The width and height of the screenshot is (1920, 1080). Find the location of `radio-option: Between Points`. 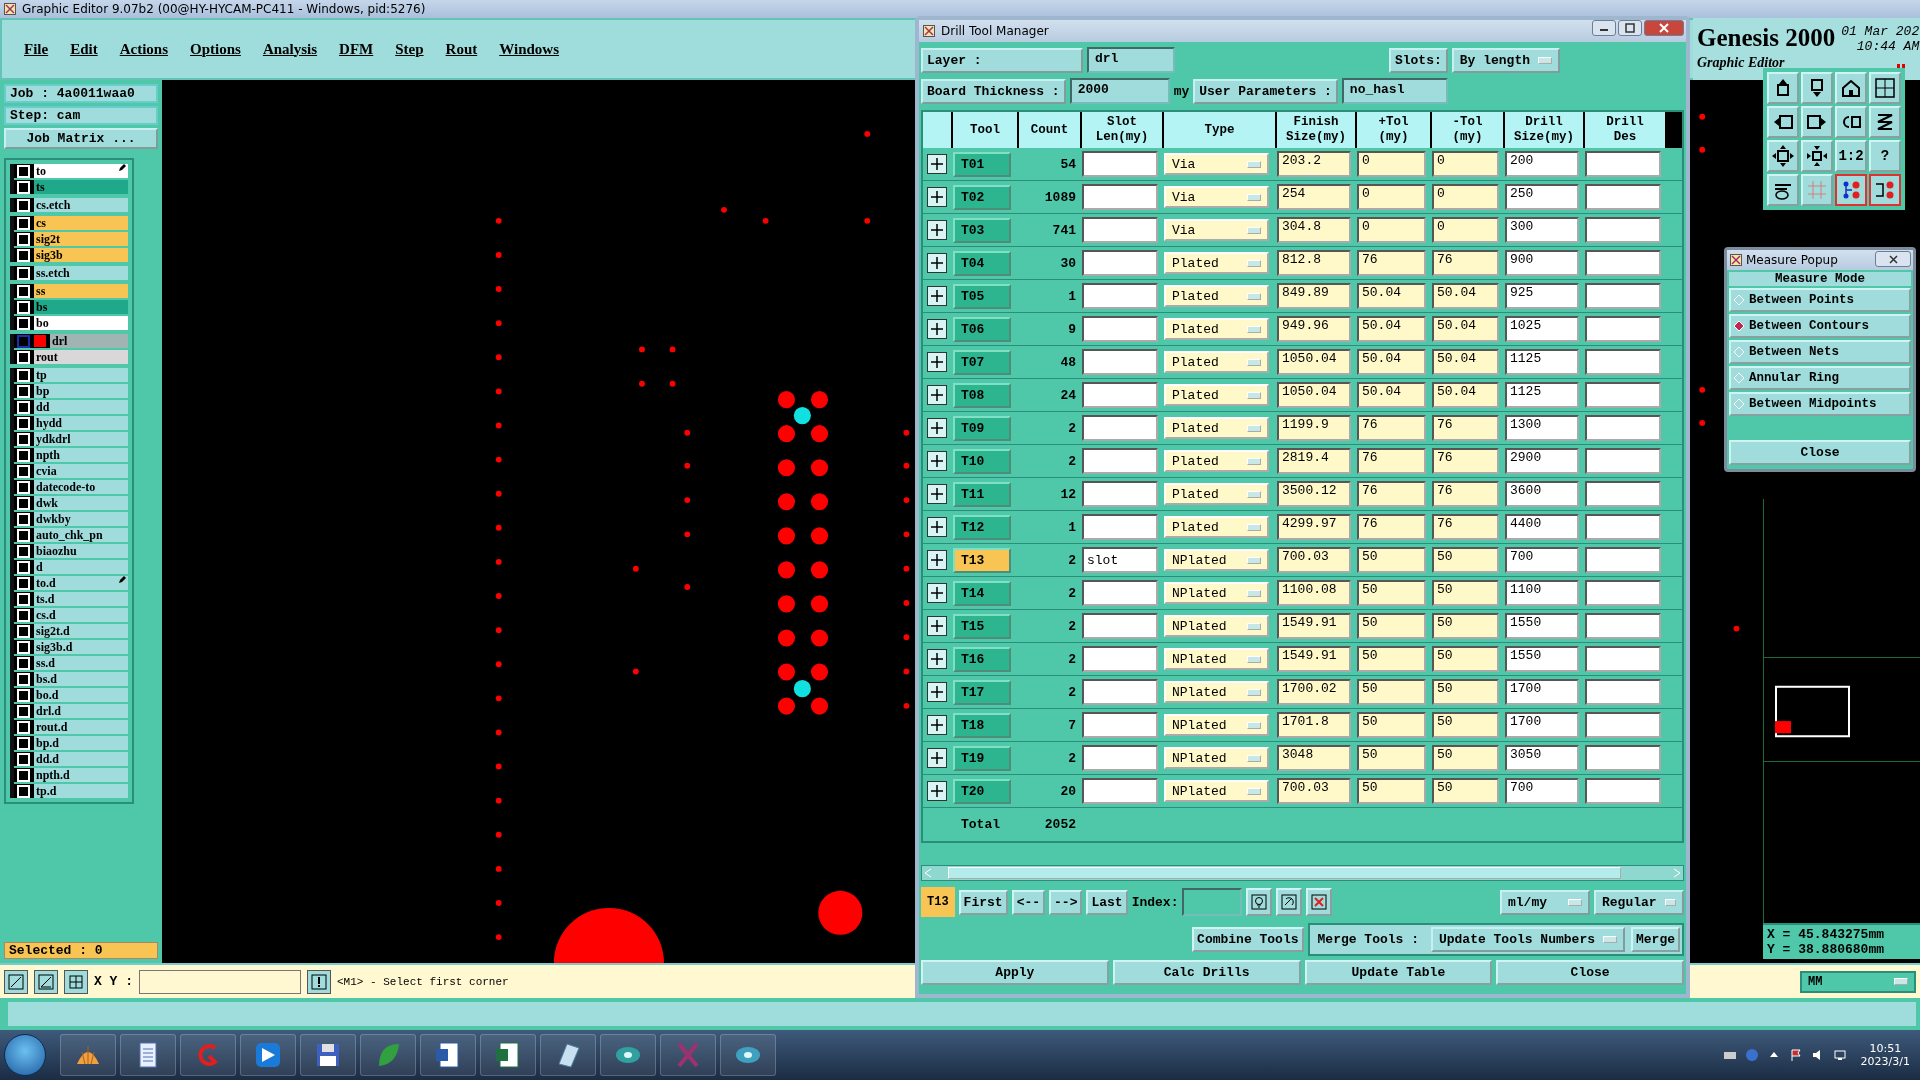

radio-option: Between Points is located at coordinates (1820, 300).